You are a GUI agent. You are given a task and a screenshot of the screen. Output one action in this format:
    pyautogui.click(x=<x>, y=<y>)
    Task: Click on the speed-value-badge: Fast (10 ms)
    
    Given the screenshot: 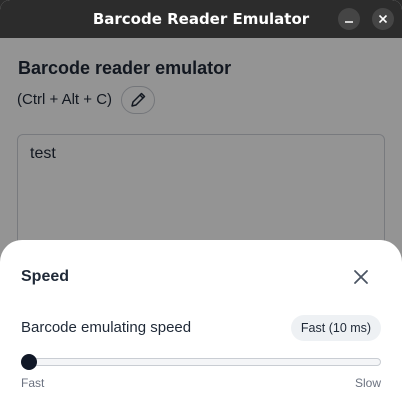 What is the action you would take?
    pyautogui.click(x=336, y=328)
    